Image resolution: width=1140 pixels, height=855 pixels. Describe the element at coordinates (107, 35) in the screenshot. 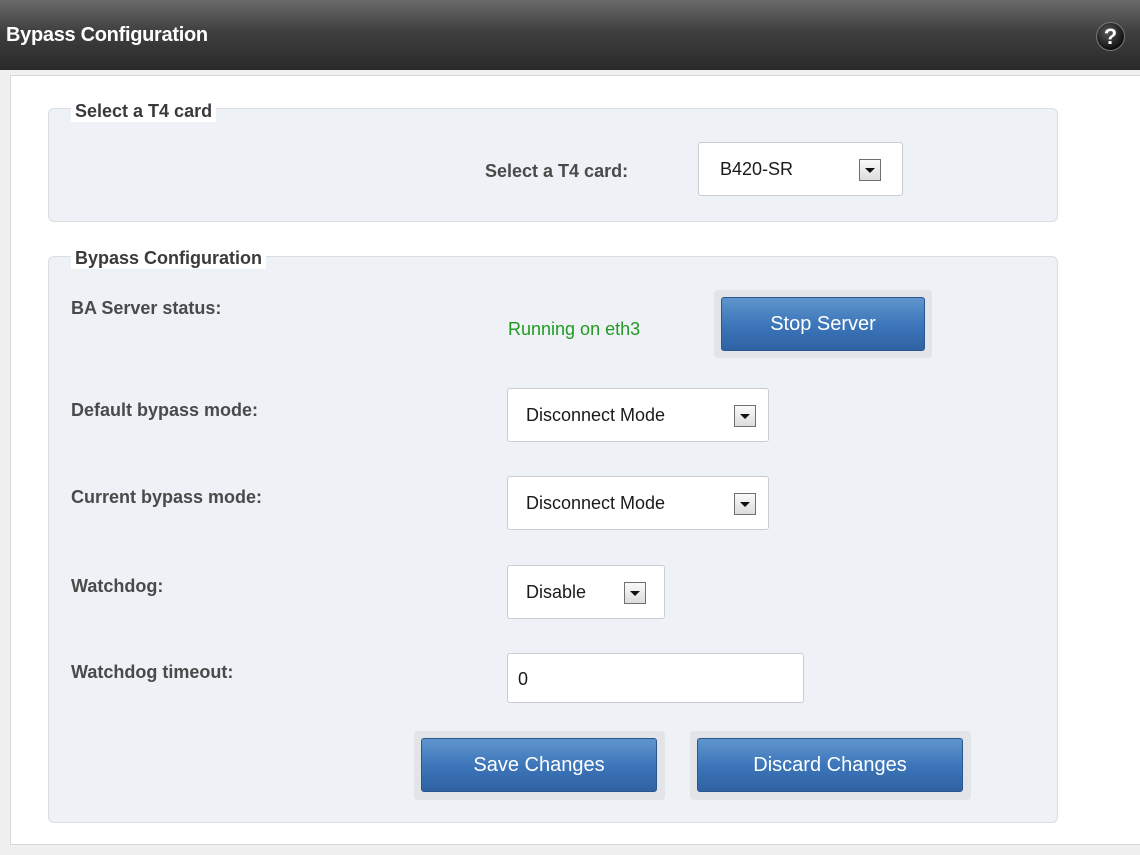

I see `page-title: Bypass Configuration` at that location.